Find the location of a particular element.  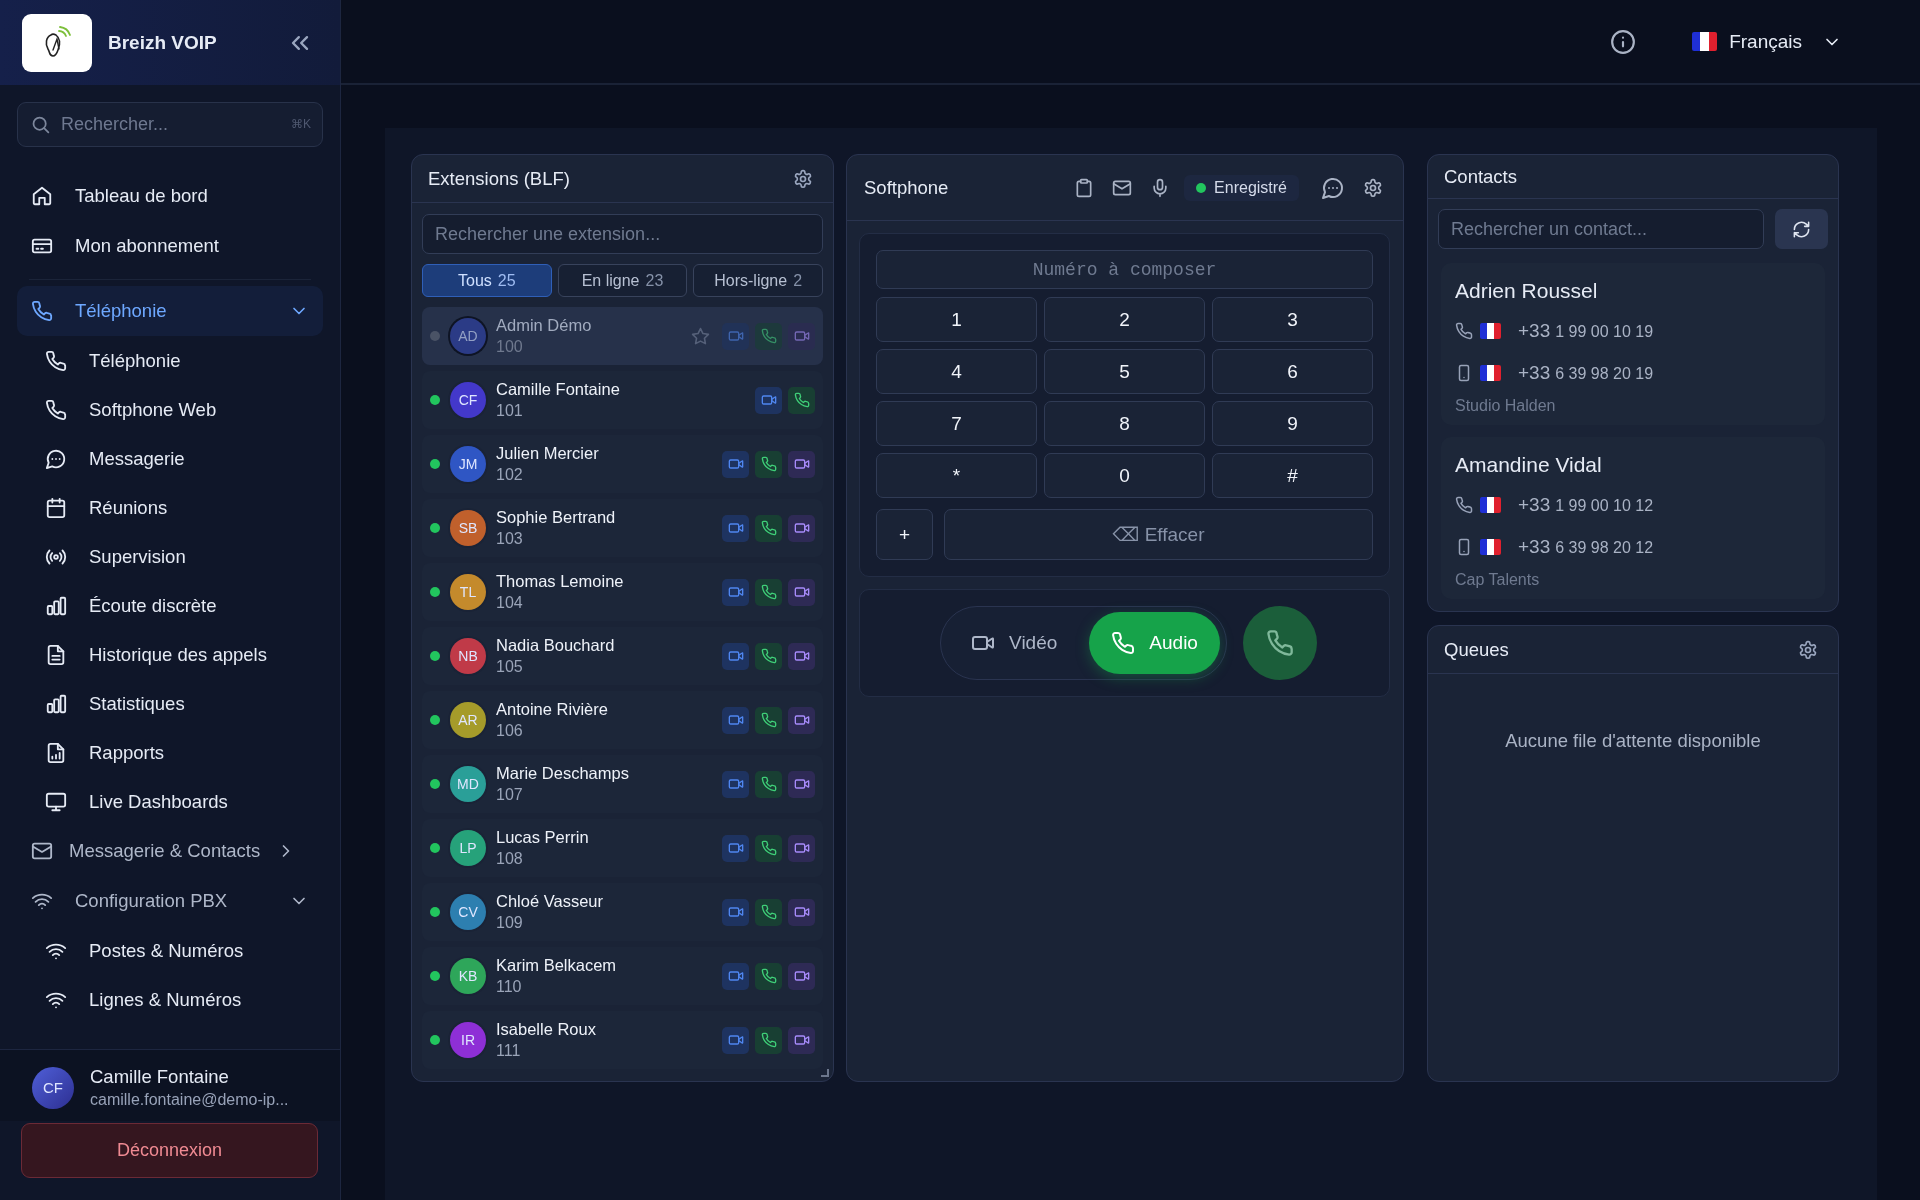

resize-handle is located at coordinates (825, 1073).